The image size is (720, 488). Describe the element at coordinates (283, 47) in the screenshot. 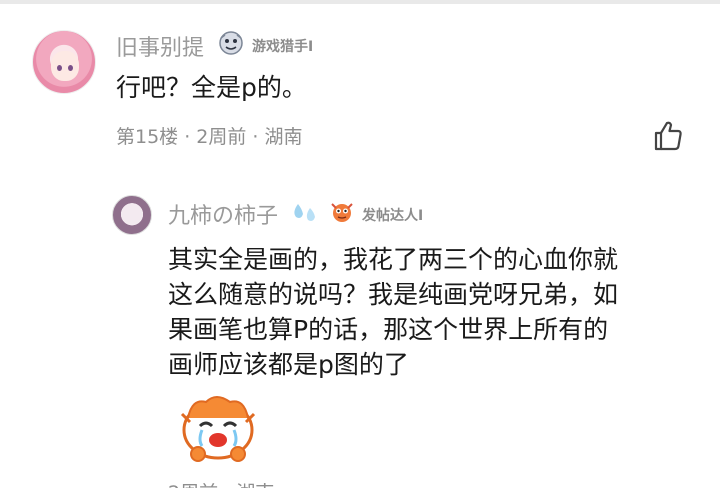

I see `comment-badge-label: 游戏猎手Ⅰ` at that location.